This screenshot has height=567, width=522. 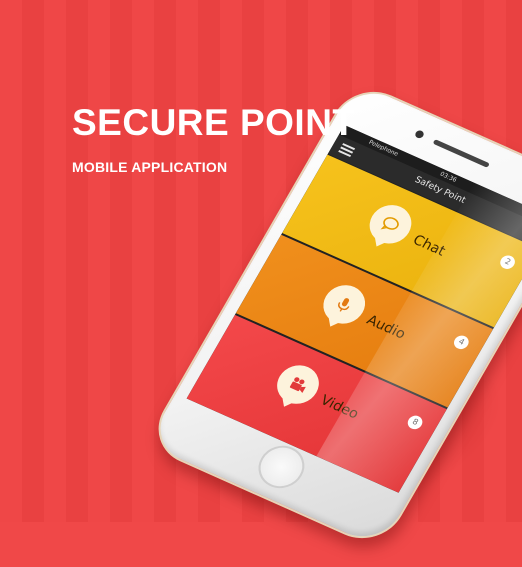 What do you see at coordinates (150, 167) in the screenshot?
I see `hero-subtitle: MOBILE APPLICATION` at bounding box center [150, 167].